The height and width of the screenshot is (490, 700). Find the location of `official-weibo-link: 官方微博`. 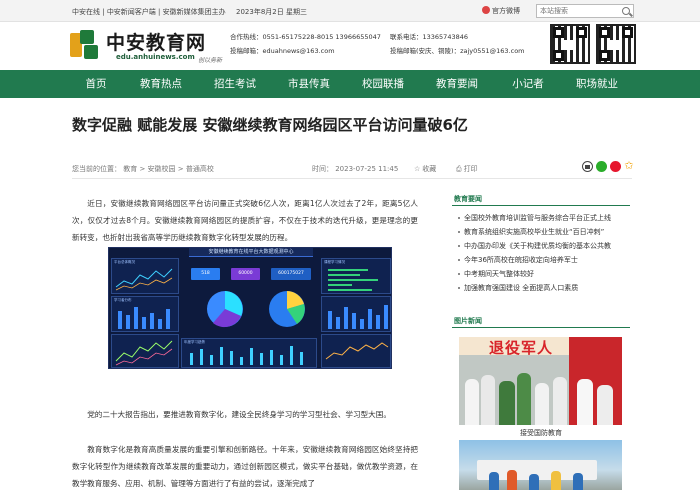

official-weibo-link: 官方微博 is located at coordinates (501, 11).